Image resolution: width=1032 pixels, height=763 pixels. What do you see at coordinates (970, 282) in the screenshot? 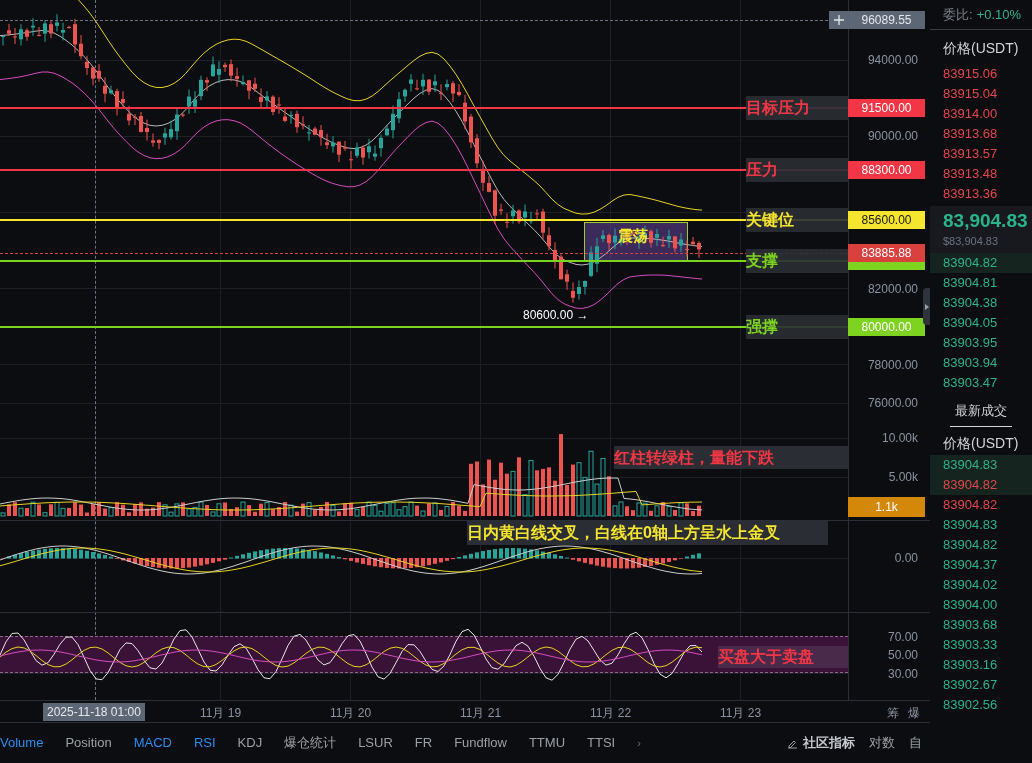
I see `bid-price: 83904.81` at bounding box center [970, 282].